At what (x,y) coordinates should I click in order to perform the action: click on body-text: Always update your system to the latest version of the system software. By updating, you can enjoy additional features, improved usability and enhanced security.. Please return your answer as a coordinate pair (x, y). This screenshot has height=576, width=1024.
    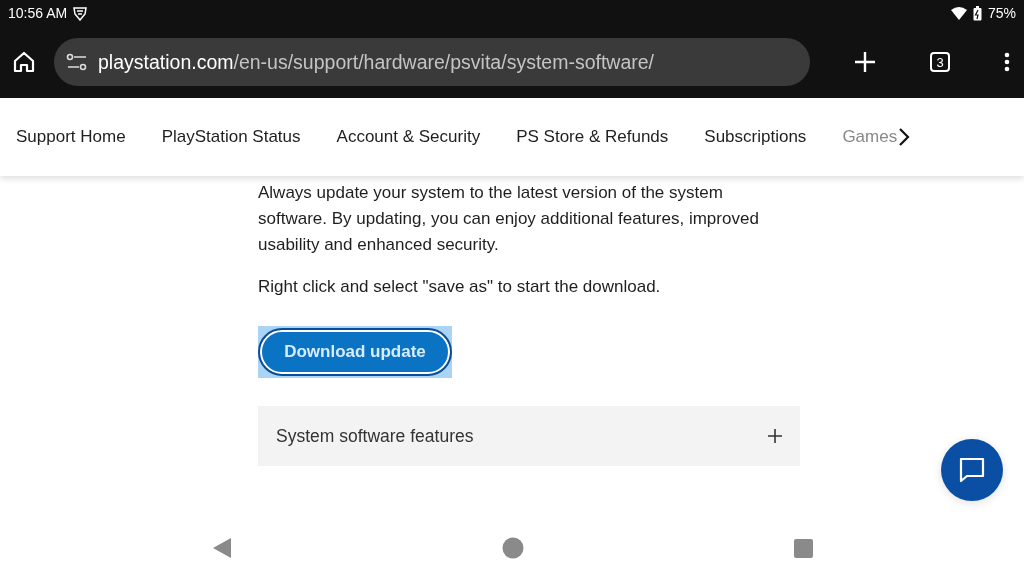
    Looking at the image, I should click on (509, 219).